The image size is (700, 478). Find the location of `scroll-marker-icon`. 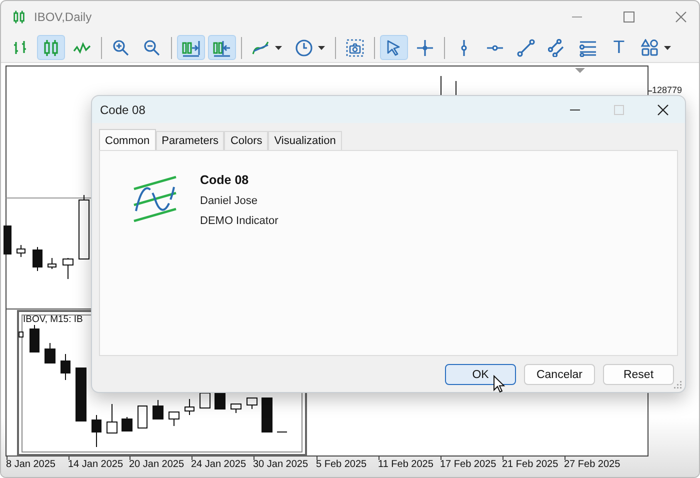

scroll-marker-icon is located at coordinates (580, 70).